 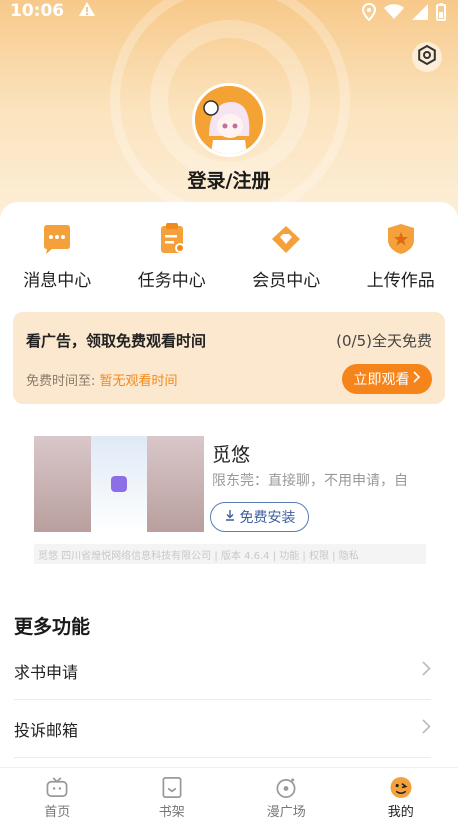 I want to click on quick-action-label: 任务中心, so click(x=171, y=281).